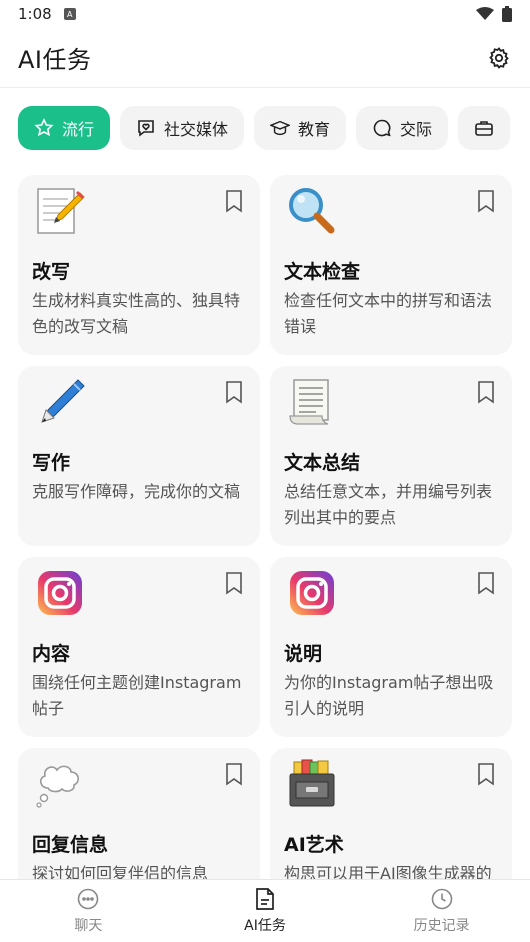 Image resolution: width=530 pixels, height=942 pixels. I want to click on chip-work, so click(484, 128).